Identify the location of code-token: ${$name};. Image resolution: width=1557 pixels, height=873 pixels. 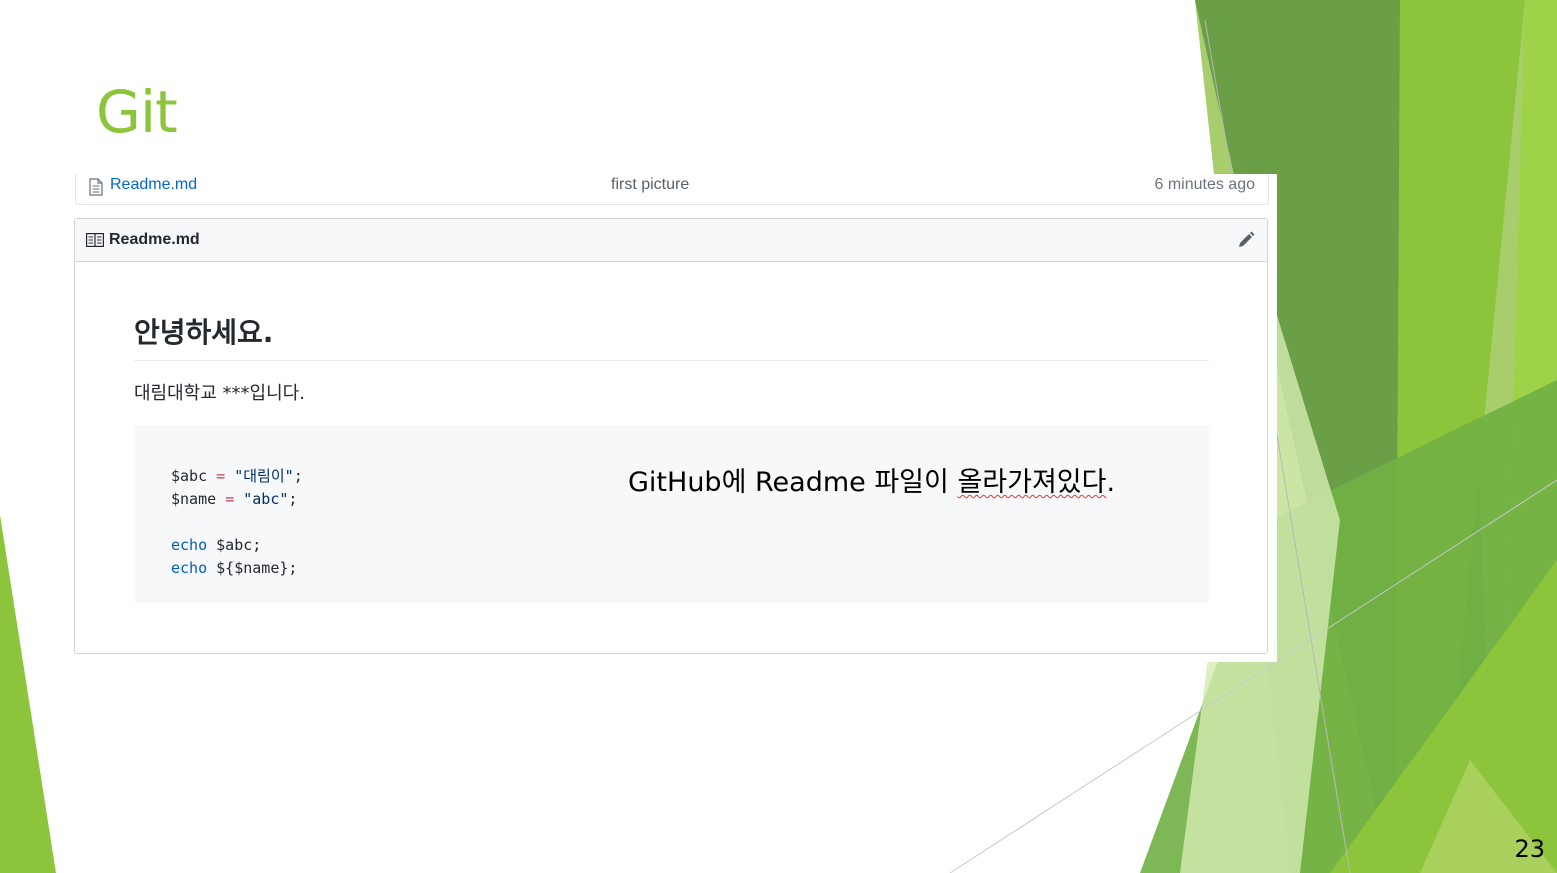
(257, 568).